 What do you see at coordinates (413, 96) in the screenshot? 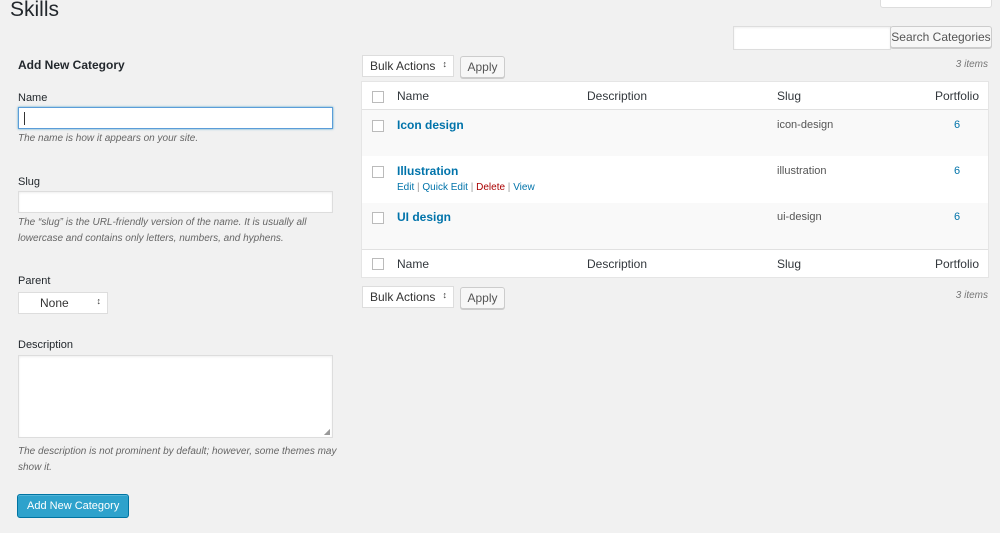
I see `column-header-name: Name` at bounding box center [413, 96].